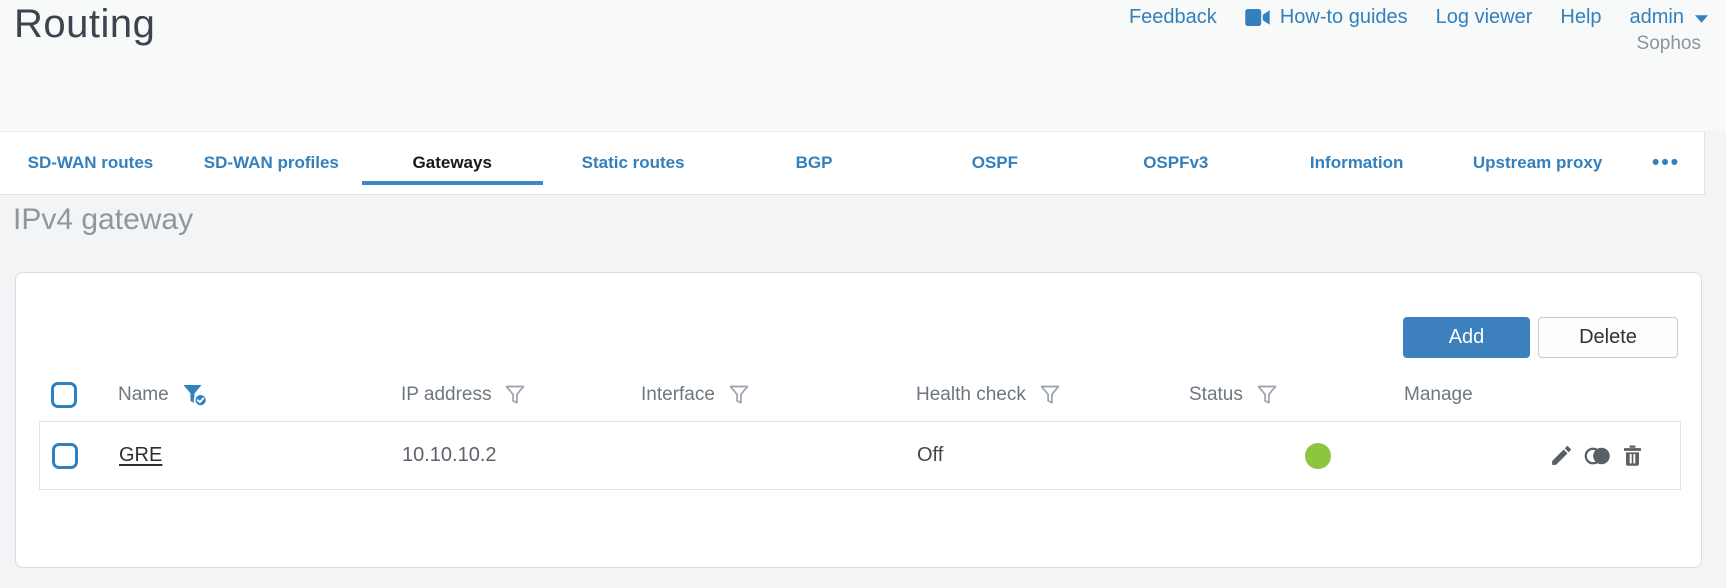 This screenshot has width=1726, height=588. What do you see at coordinates (143, 394) in the screenshot?
I see `column-label-name: Name` at bounding box center [143, 394].